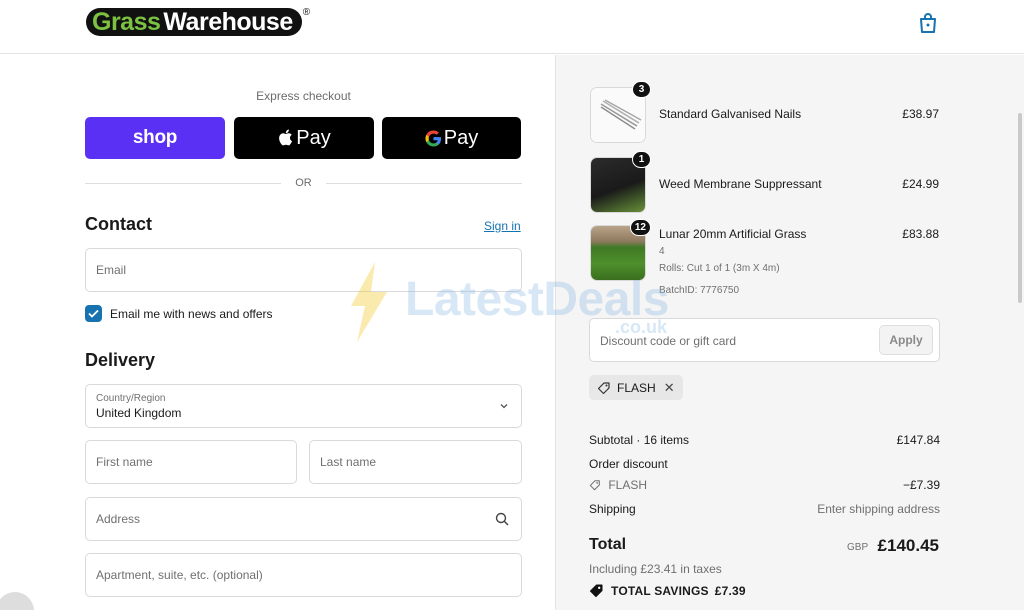  Describe the element at coordinates (118, 519) in the screenshot. I see `address-placeholder: Address` at that location.